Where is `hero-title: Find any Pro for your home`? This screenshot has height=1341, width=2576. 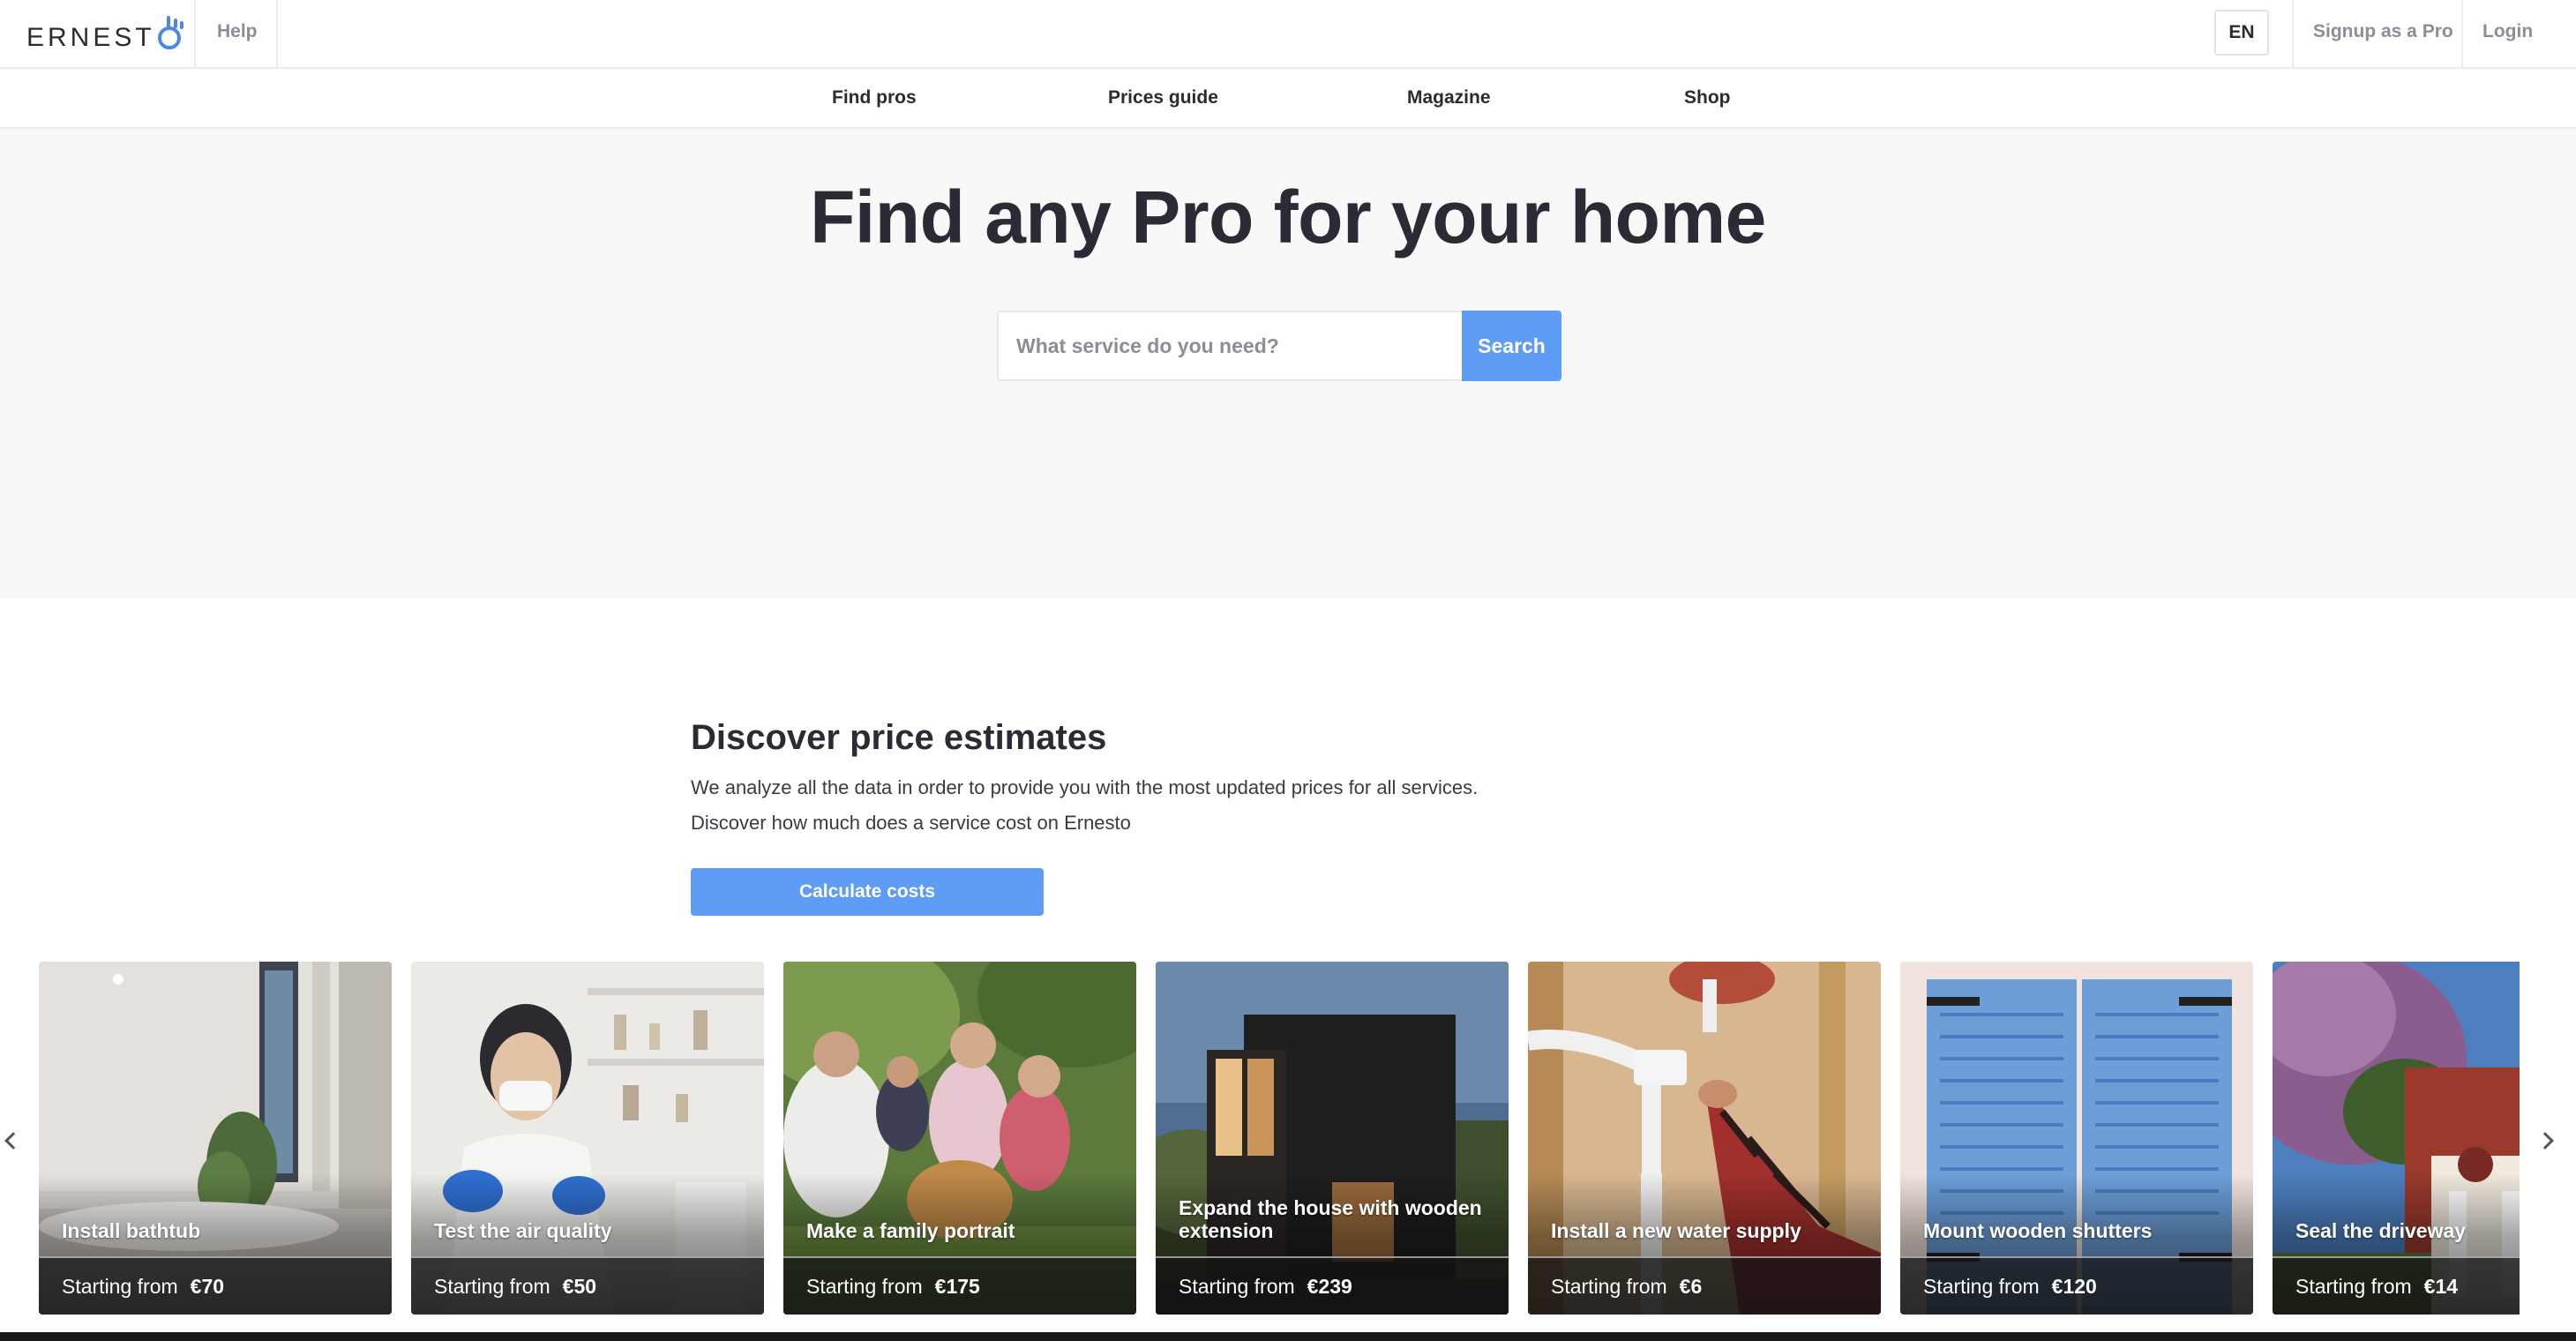
hero-title: Find any Pro for your home is located at coordinates (1288, 217).